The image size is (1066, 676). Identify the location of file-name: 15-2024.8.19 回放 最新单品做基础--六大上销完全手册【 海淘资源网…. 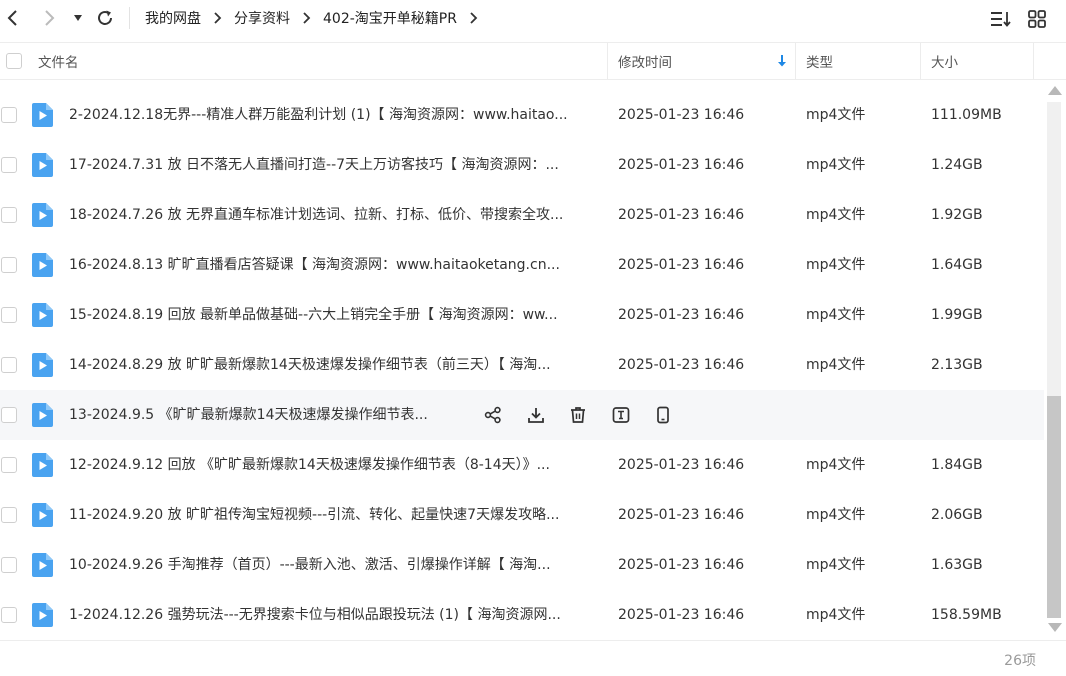
(334, 315).